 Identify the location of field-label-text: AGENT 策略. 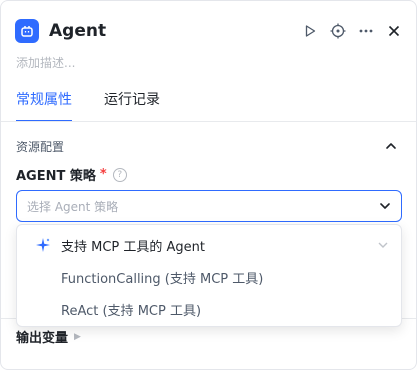
(56, 176).